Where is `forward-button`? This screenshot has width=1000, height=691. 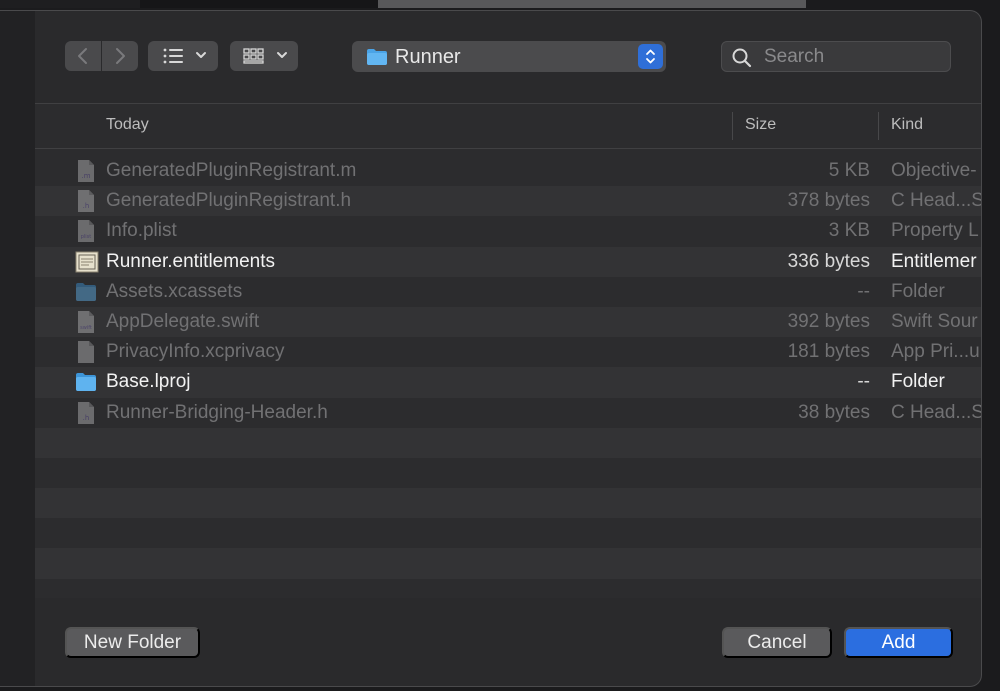
forward-button is located at coordinates (120, 56).